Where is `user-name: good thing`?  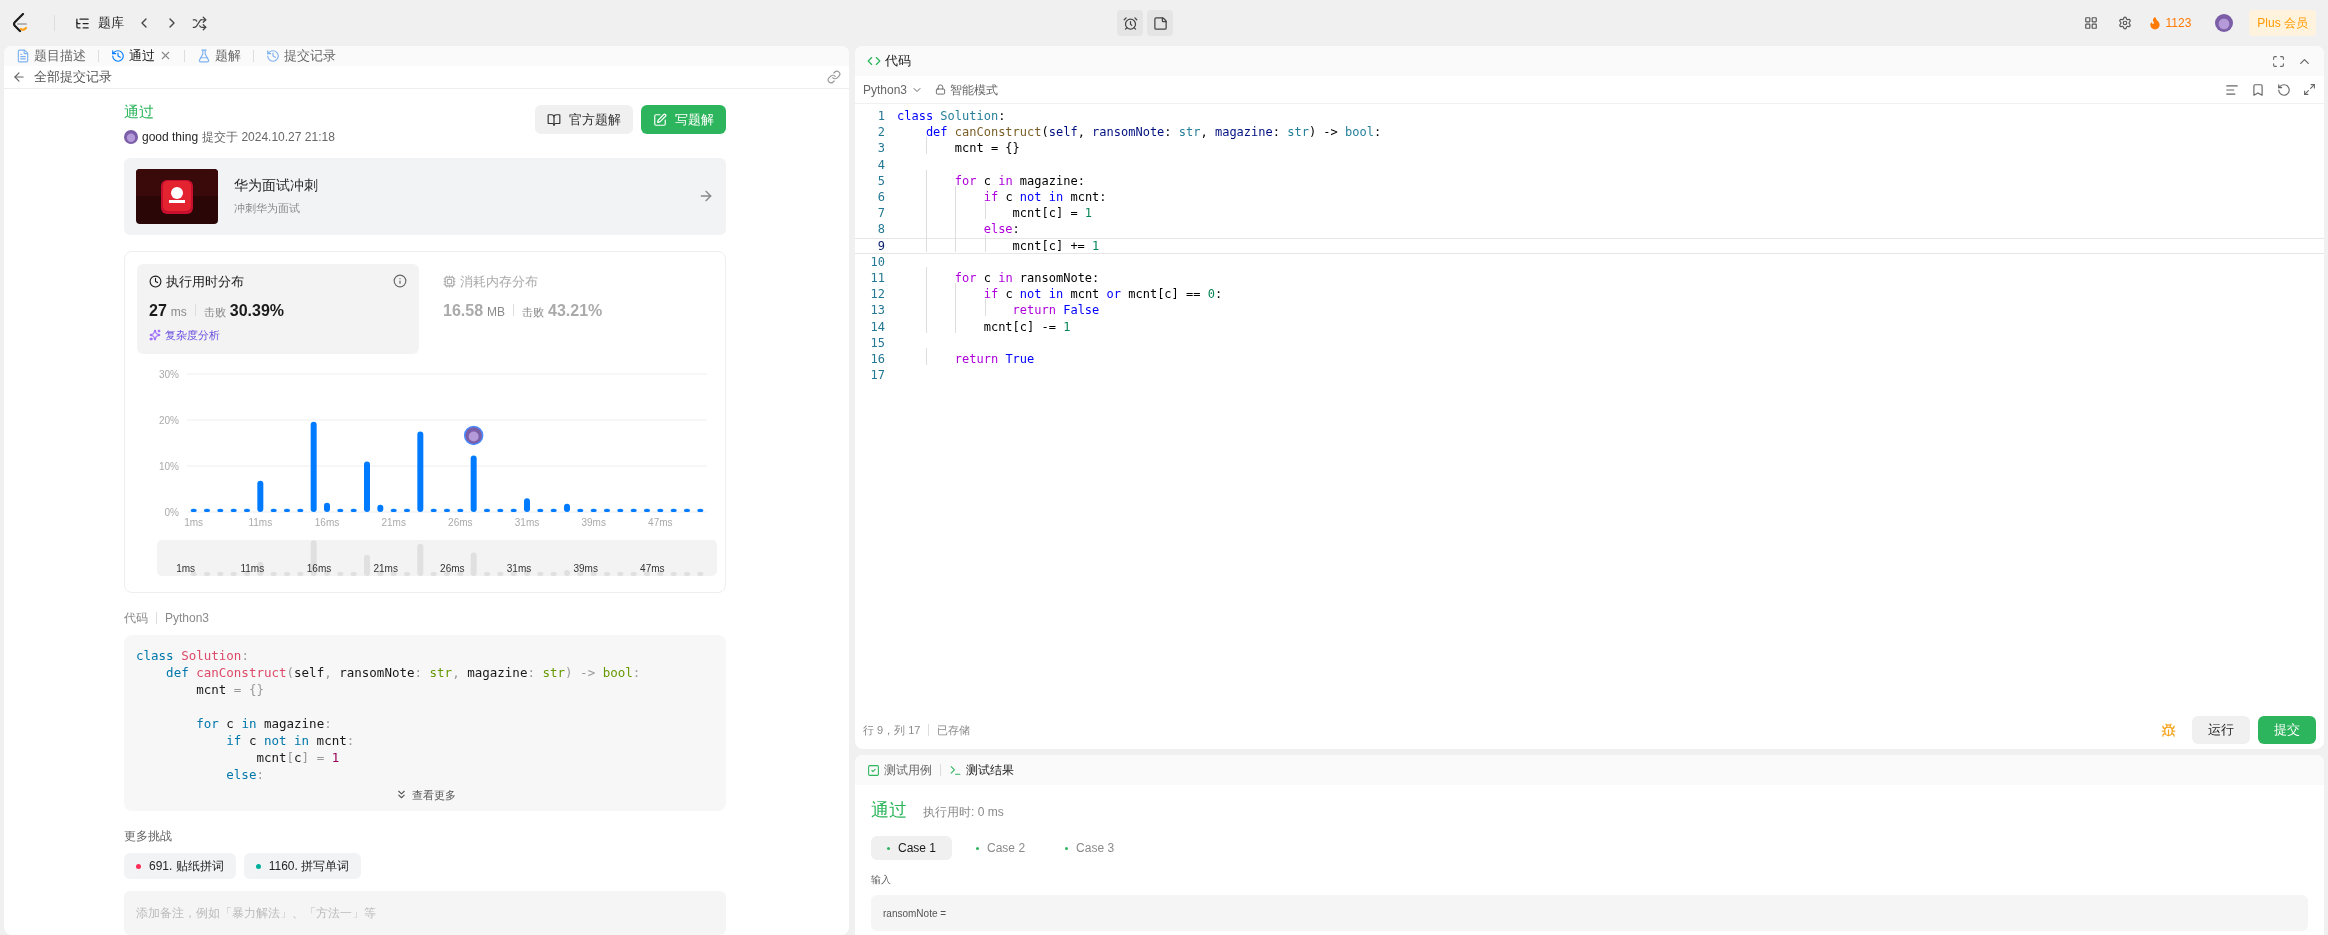 user-name: good thing is located at coordinates (170, 136).